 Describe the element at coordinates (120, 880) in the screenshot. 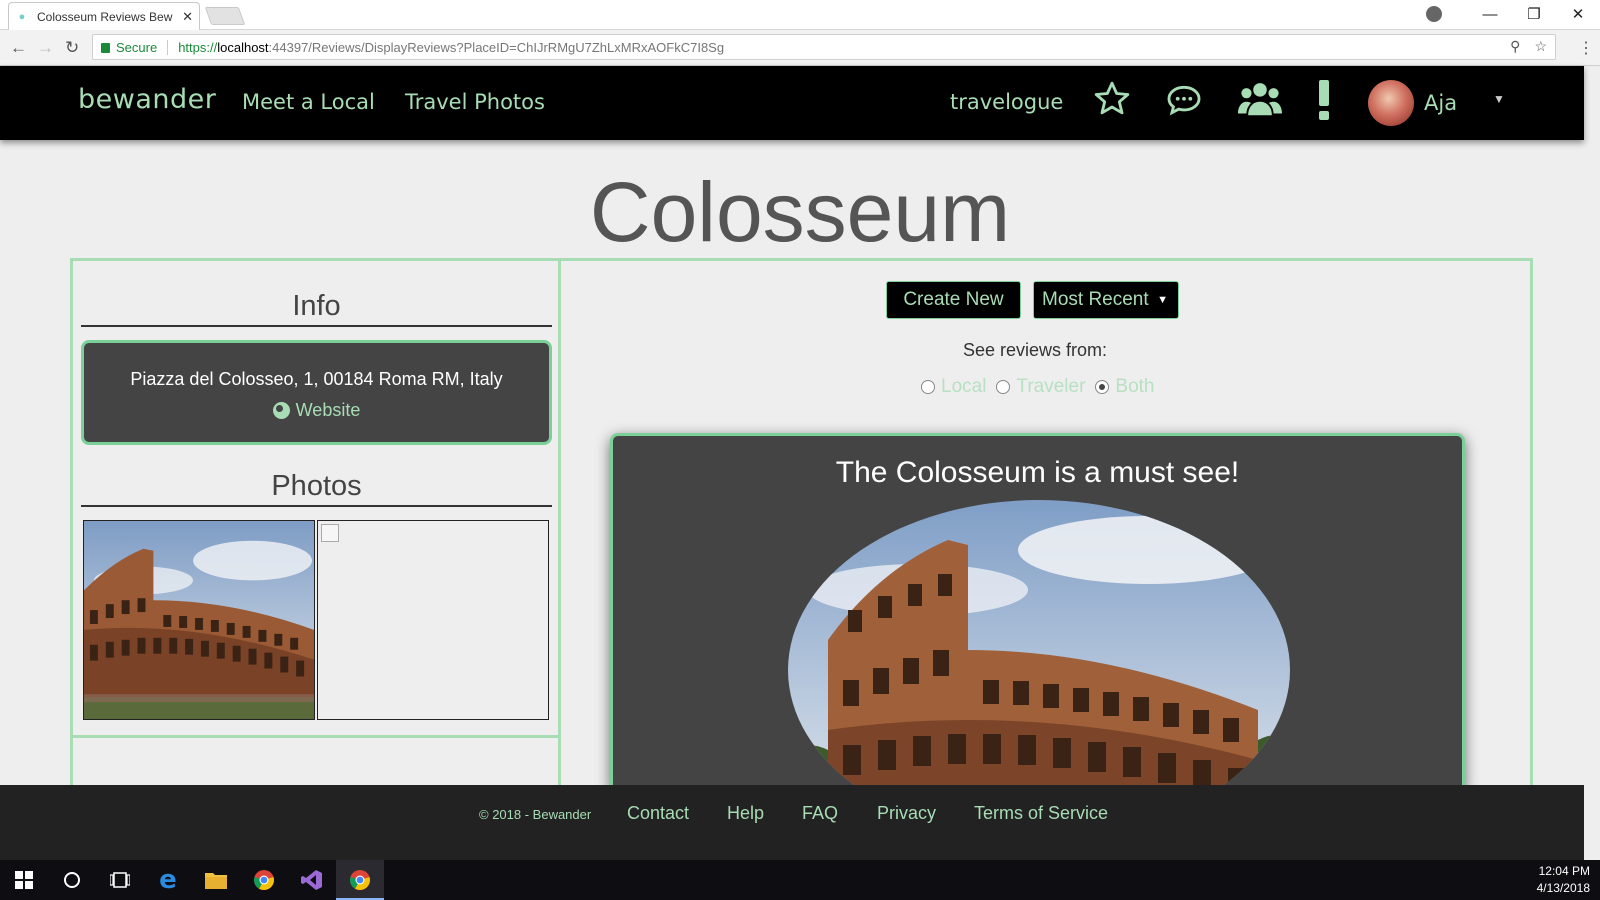

I see `task-view-icon` at that location.